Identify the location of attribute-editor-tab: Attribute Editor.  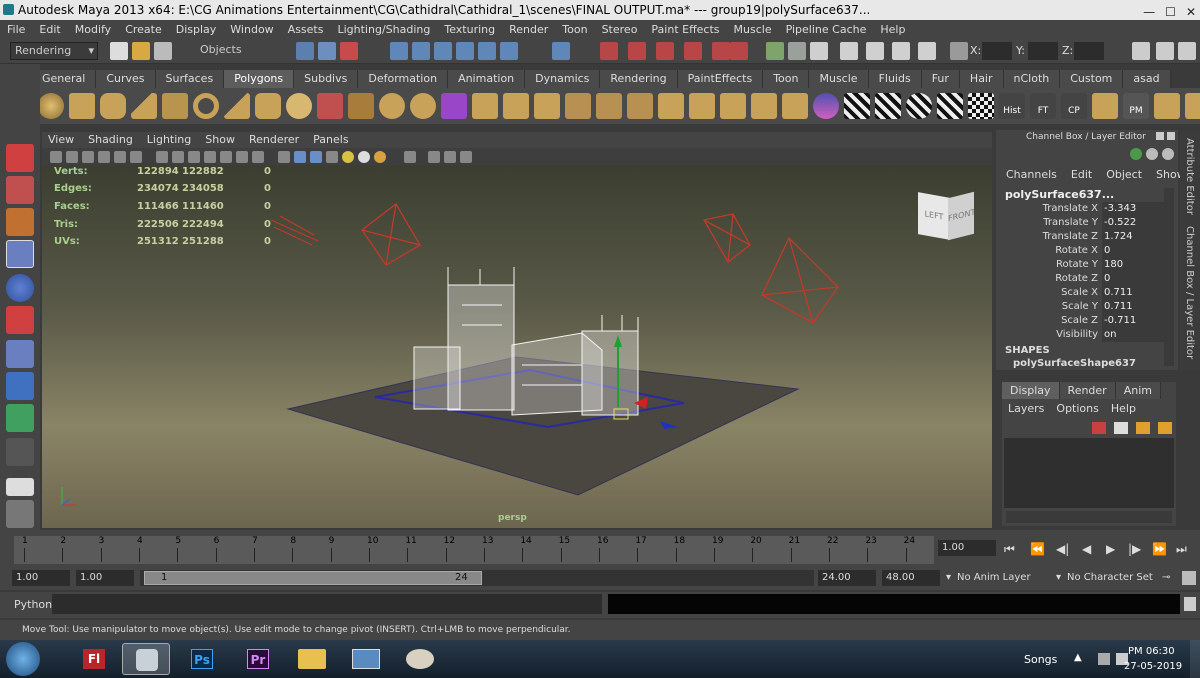
(1189, 176).